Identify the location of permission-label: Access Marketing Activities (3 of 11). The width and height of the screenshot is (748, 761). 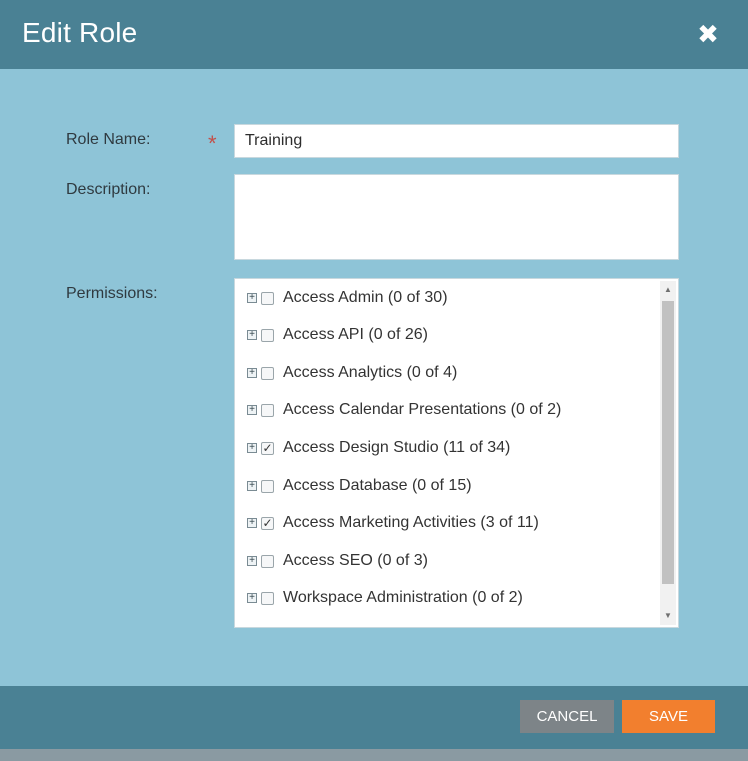
(411, 522).